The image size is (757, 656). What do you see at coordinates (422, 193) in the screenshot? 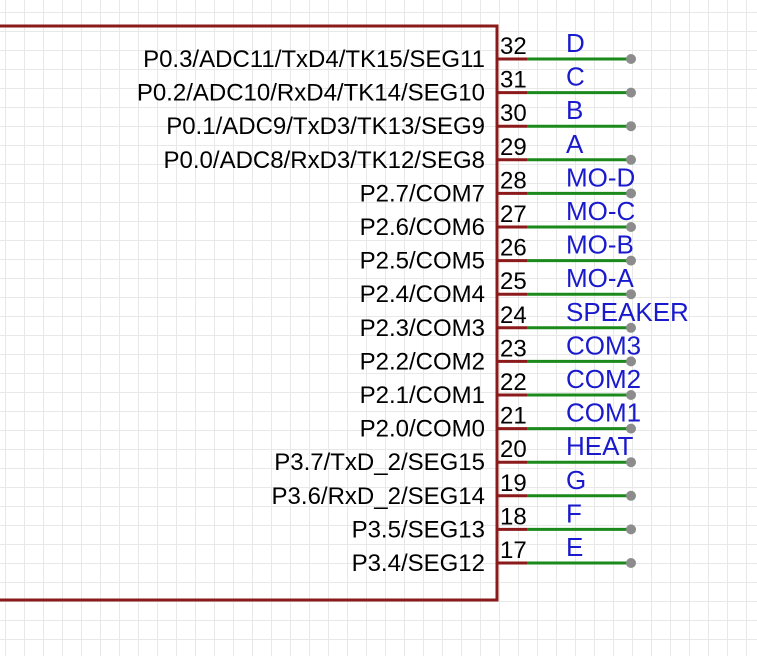
I see `pin-name-label: P2.7/COM7` at bounding box center [422, 193].